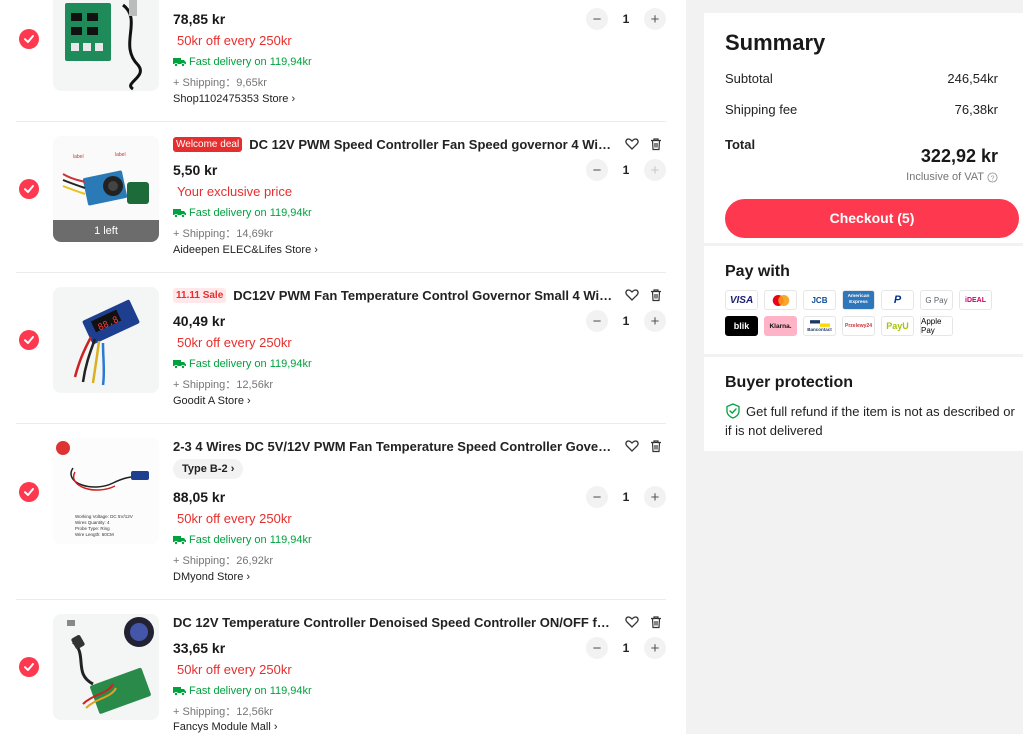 This screenshot has height=734, width=1023. What do you see at coordinates (208, 469) in the screenshot?
I see `variant-selector: Type B-2 ›` at bounding box center [208, 469].